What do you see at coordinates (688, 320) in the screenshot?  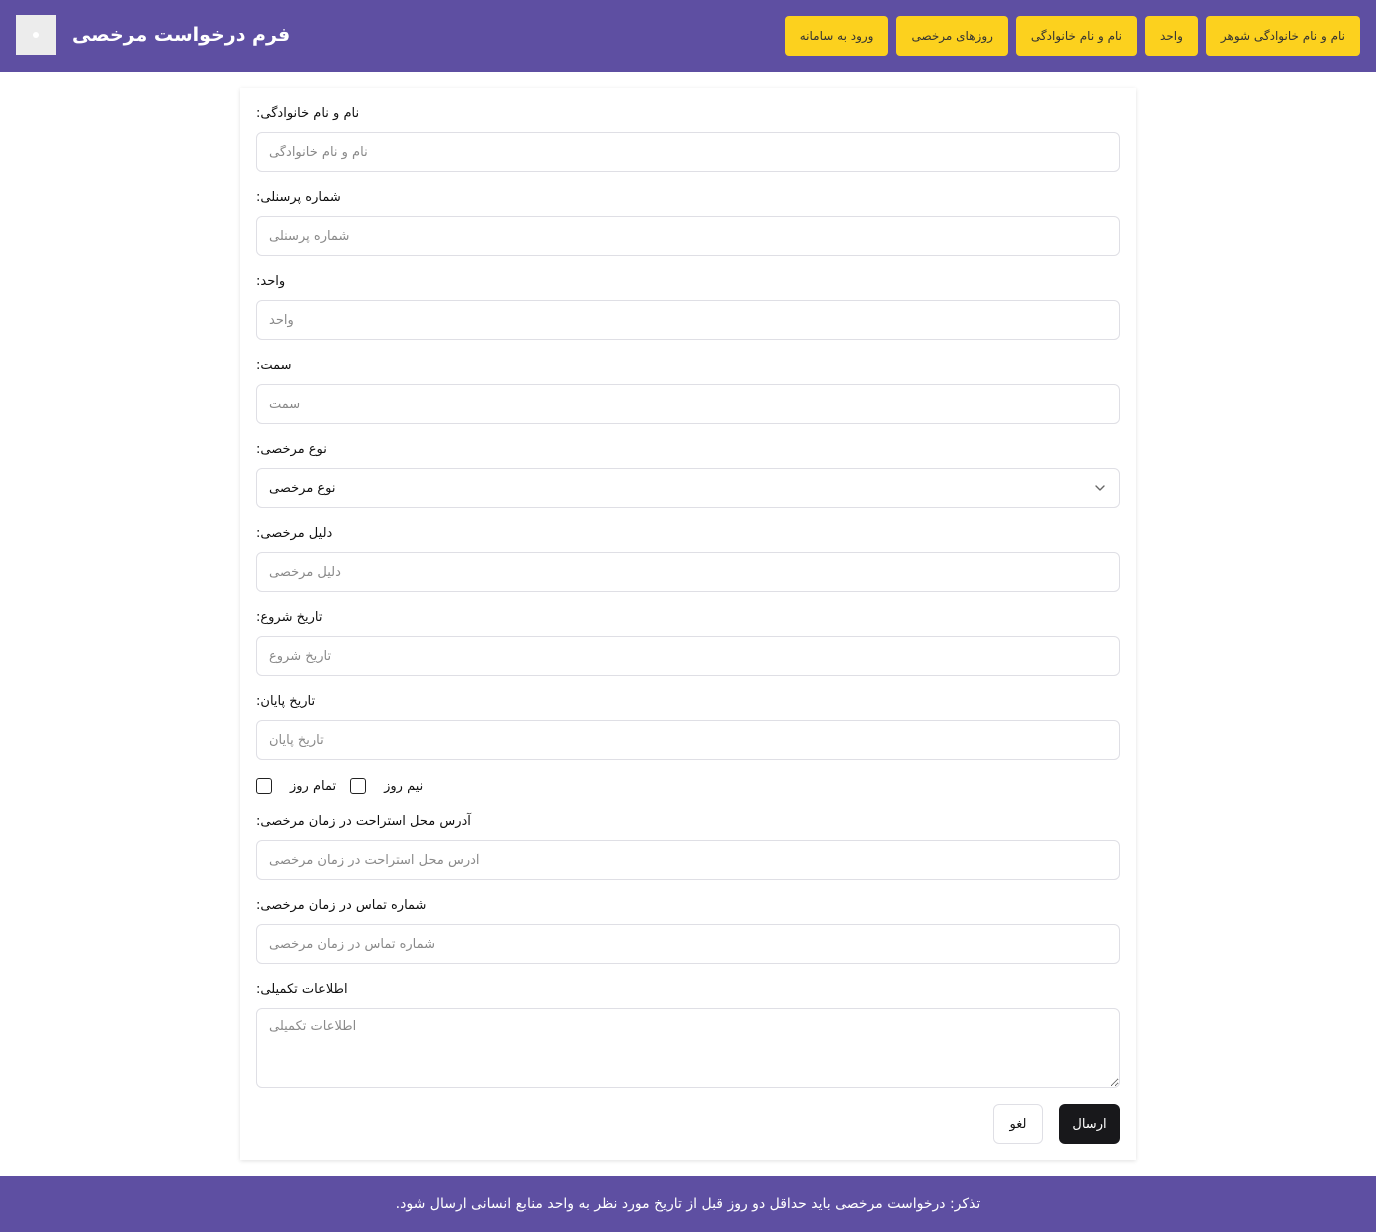 I see `unit-input` at bounding box center [688, 320].